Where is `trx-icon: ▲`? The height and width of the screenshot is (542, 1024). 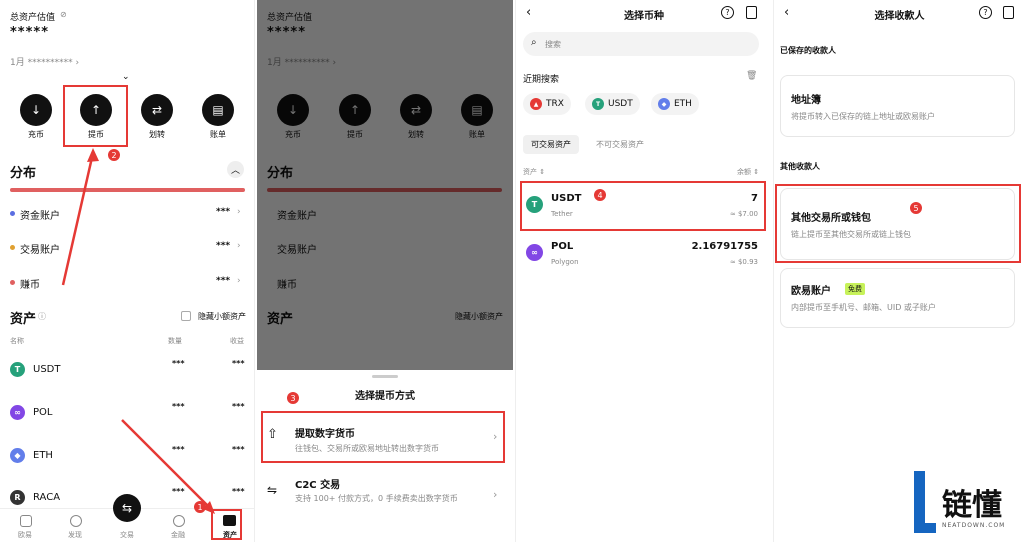
trx-icon: ▲ is located at coordinates (536, 104).